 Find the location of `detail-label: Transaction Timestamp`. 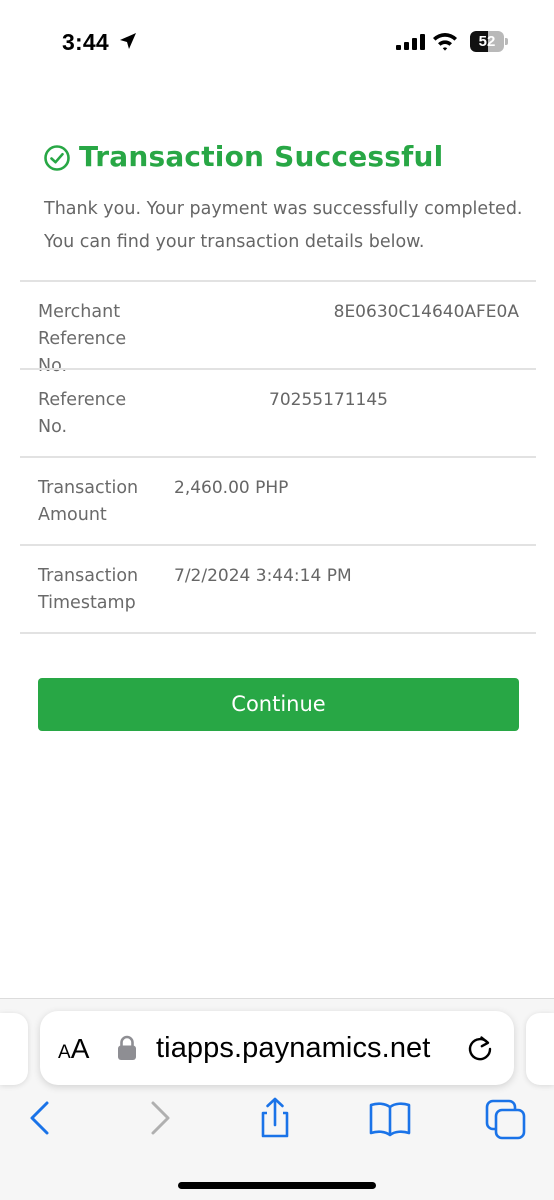

detail-label: Transaction Timestamp is located at coordinates (88, 589).